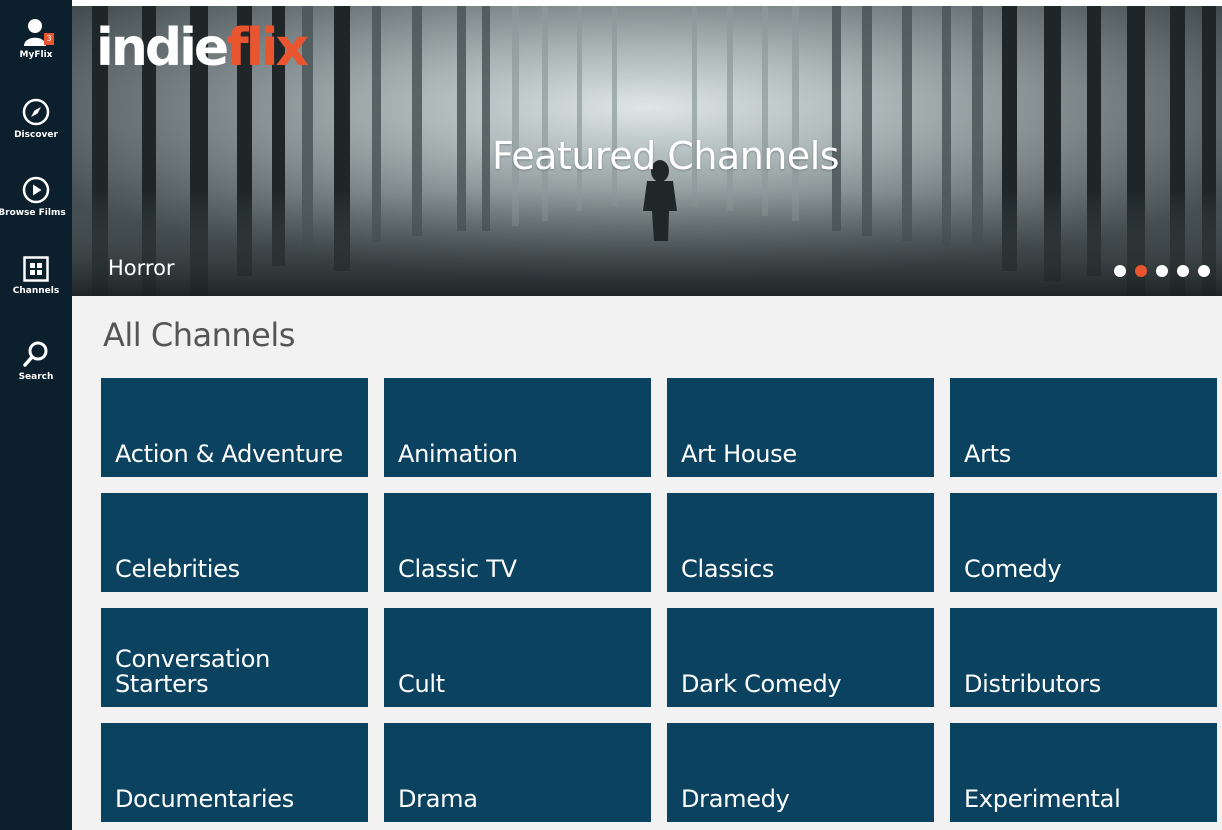 This screenshot has width=1222, height=830. Describe the element at coordinates (204, 799) in the screenshot. I see `channel-tile-label: Documentaries` at that location.